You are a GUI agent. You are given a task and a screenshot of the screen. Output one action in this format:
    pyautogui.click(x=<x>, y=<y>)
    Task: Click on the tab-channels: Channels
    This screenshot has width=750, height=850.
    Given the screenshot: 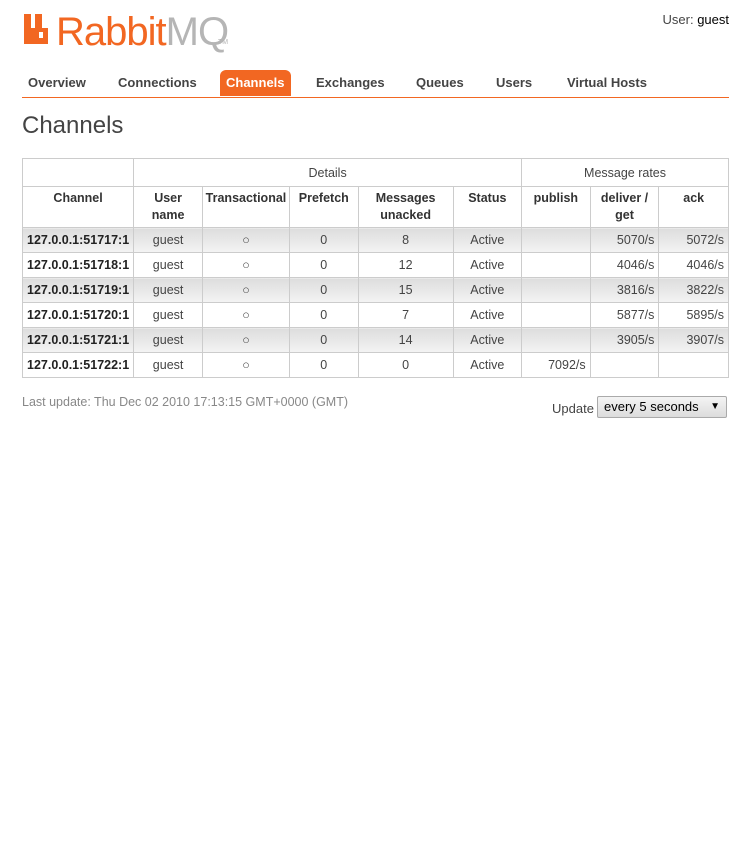 What is the action you would take?
    pyautogui.click(x=255, y=83)
    